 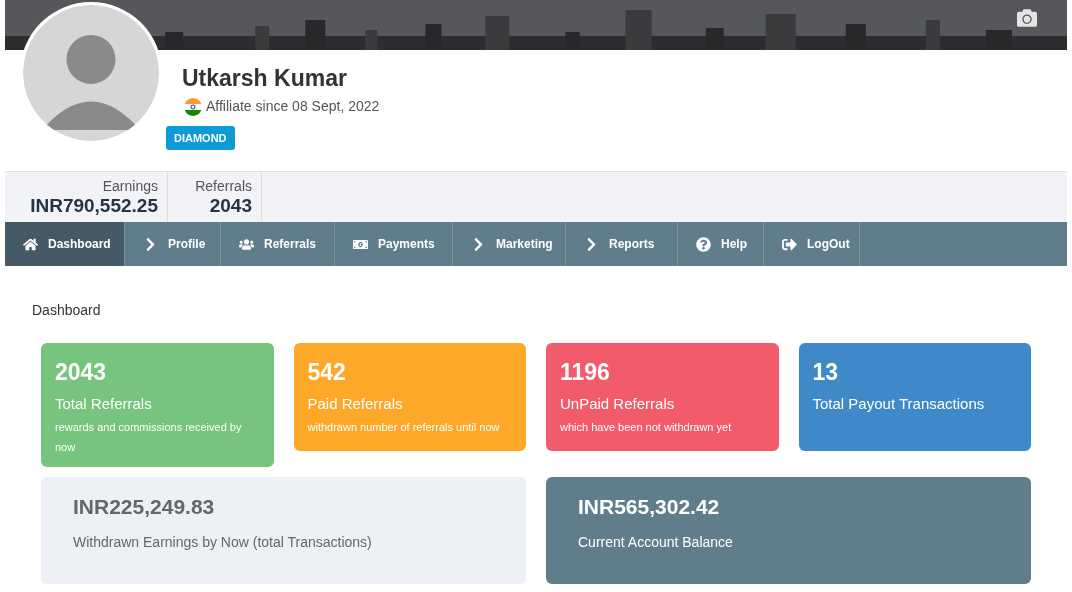 What do you see at coordinates (899, 404) in the screenshot?
I see `card-title: Total Payout Transactions` at bounding box center [899, 404].